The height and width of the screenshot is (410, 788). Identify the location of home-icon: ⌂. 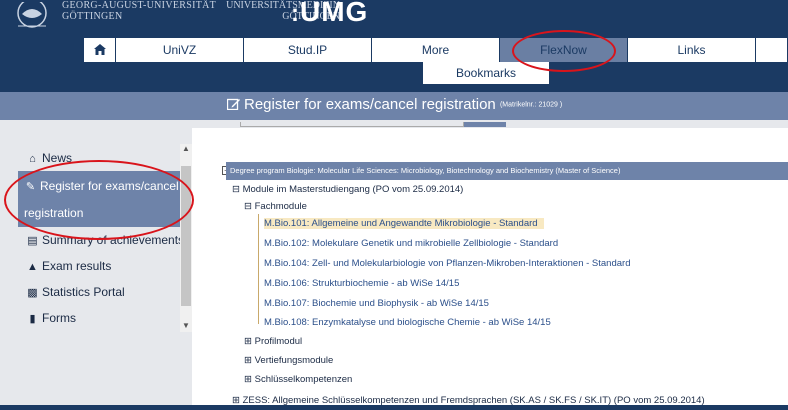
(32, 159).